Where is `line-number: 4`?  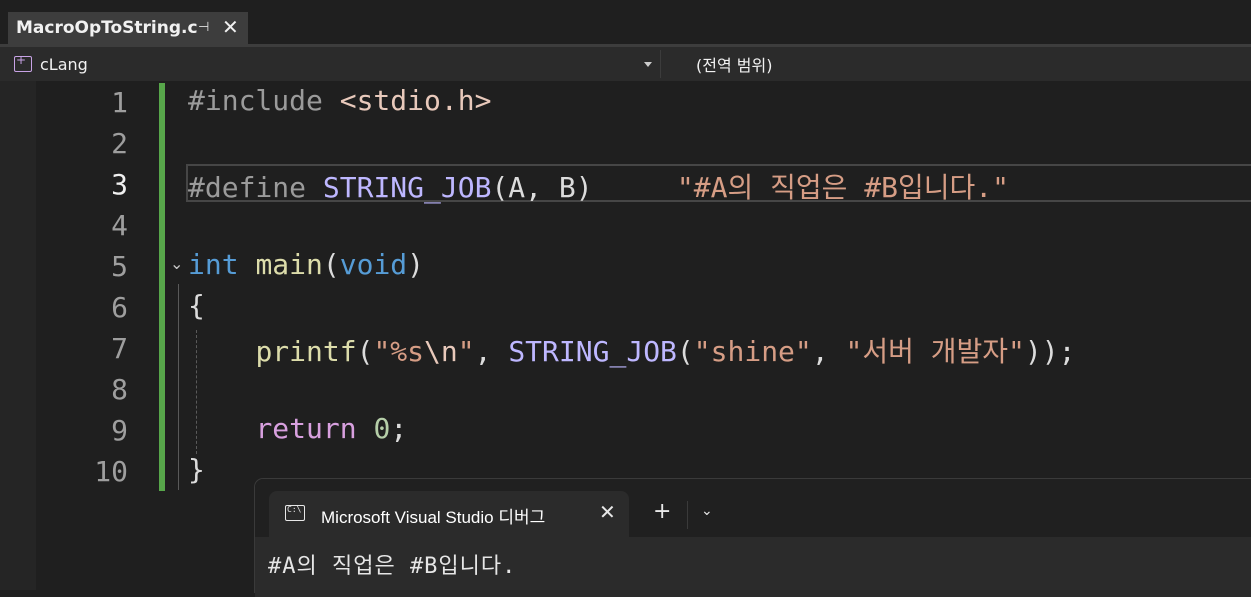
line-number: 4 is located at coordinates (119, 225).